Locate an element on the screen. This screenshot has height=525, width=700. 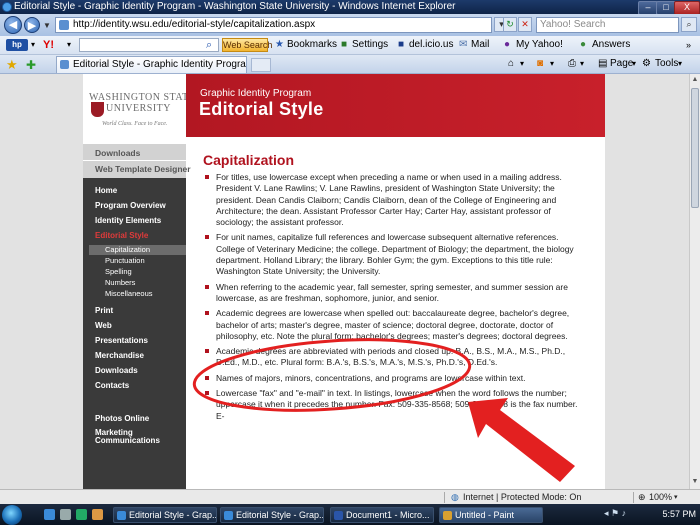
scroll-thumb is located at coordinates (695, 148).